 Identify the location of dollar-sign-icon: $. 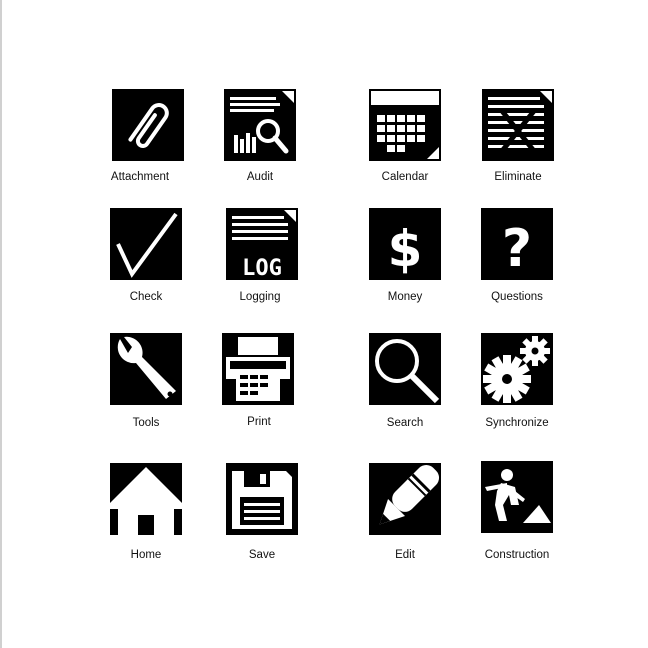
(405, 244).